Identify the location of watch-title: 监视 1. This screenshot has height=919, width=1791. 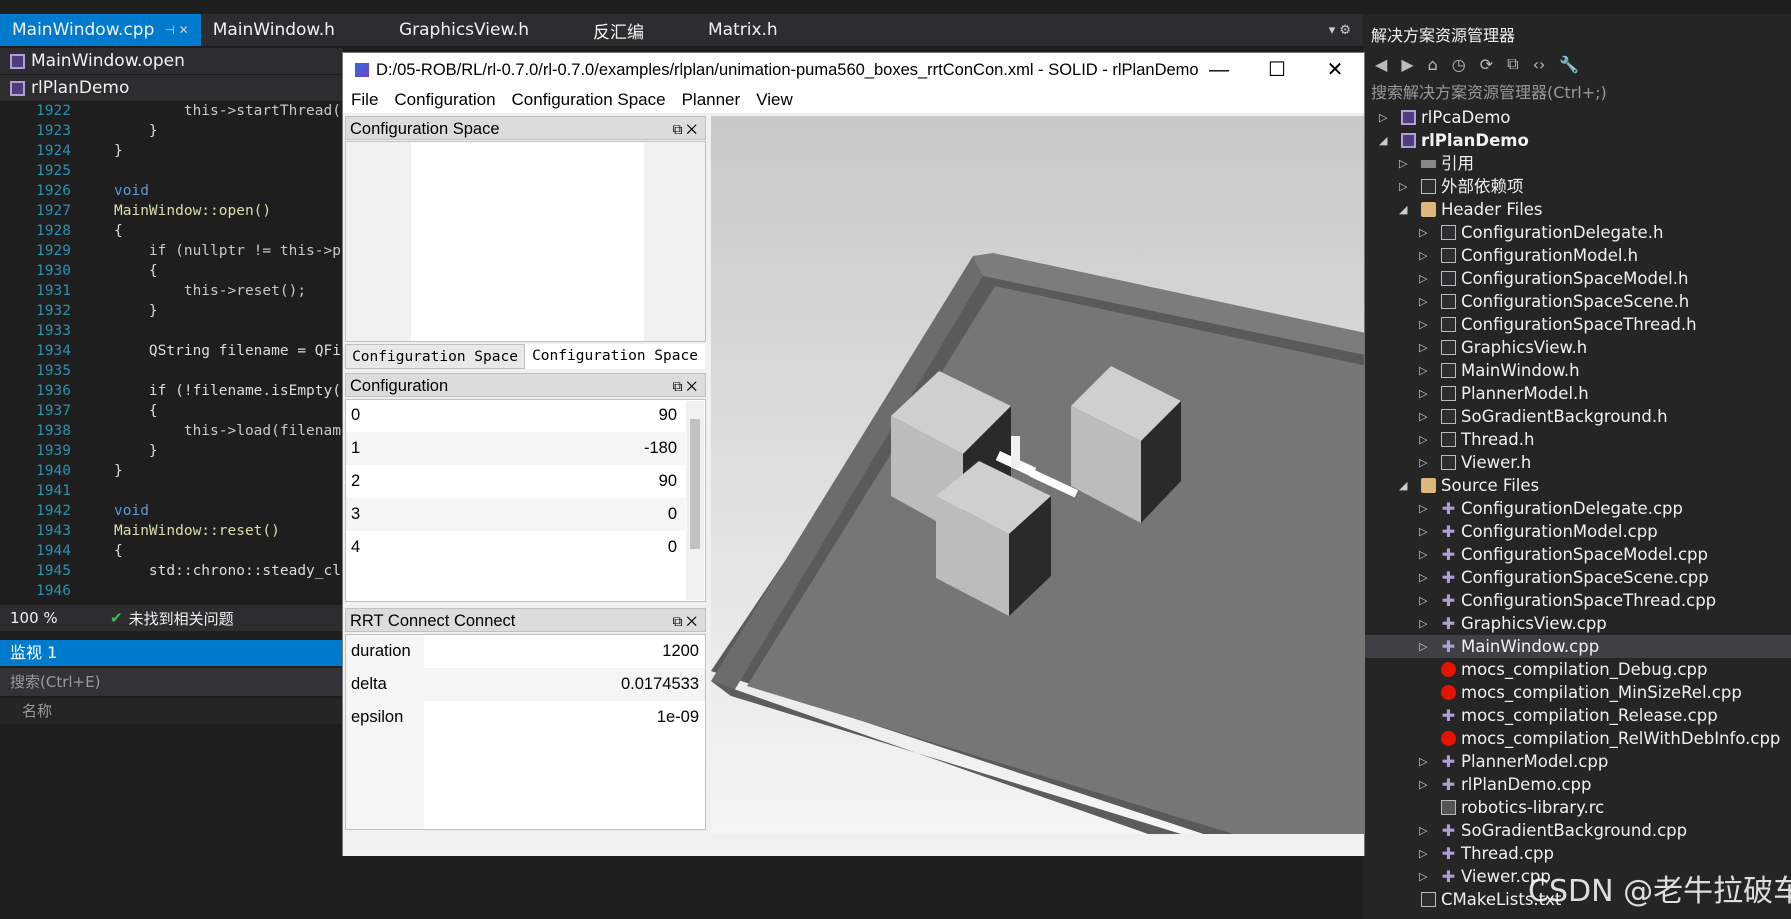
(171, 653).